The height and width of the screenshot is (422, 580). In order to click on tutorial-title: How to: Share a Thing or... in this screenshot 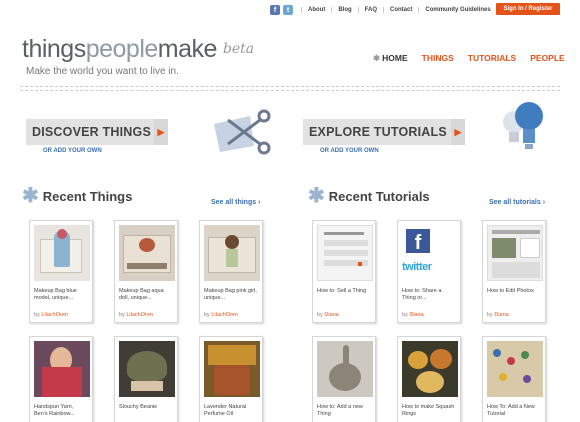, I will do `click(422, 294)`.